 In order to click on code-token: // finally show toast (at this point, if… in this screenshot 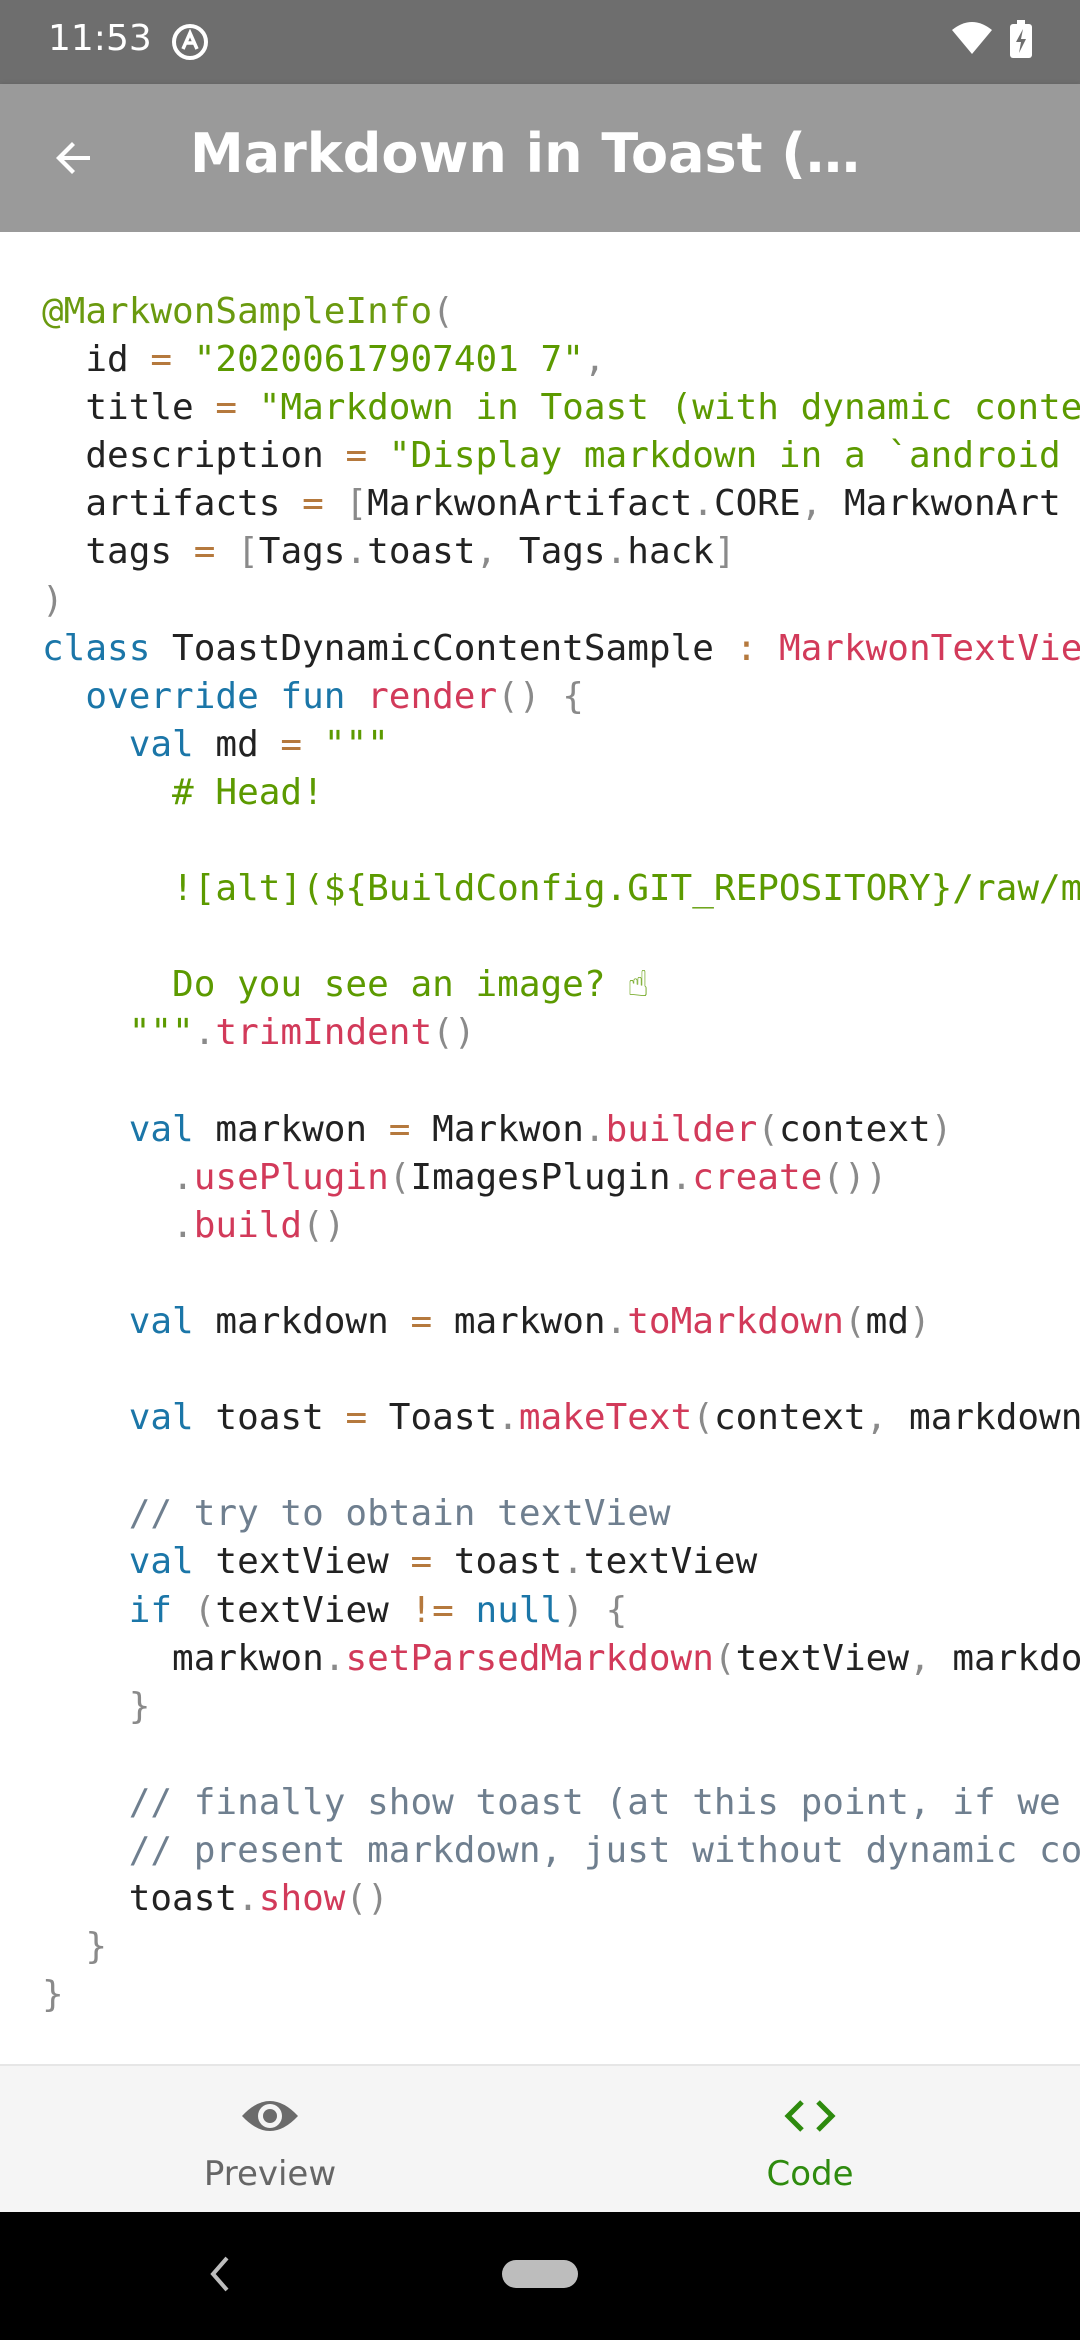, I will do `click(551, 1802)`.